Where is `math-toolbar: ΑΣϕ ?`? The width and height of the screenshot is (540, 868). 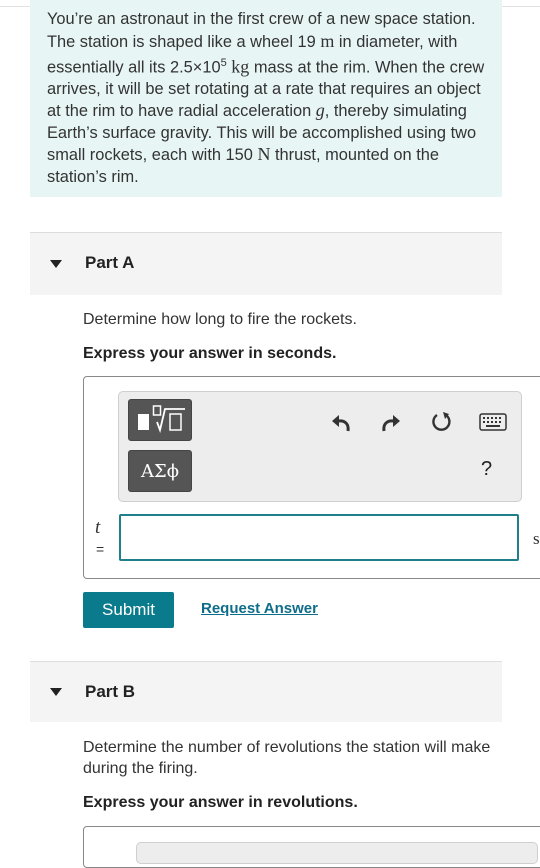 math-toolbar: ΑΣϕ ? is located at coordinates (320, 446).